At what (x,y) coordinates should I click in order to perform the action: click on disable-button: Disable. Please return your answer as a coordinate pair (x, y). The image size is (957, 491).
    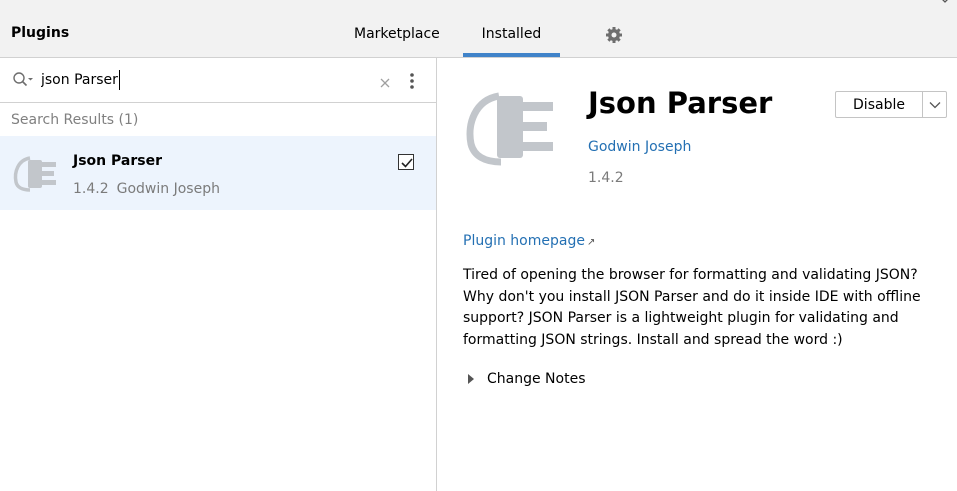
    Looking at the image, I should click on (879, 104).